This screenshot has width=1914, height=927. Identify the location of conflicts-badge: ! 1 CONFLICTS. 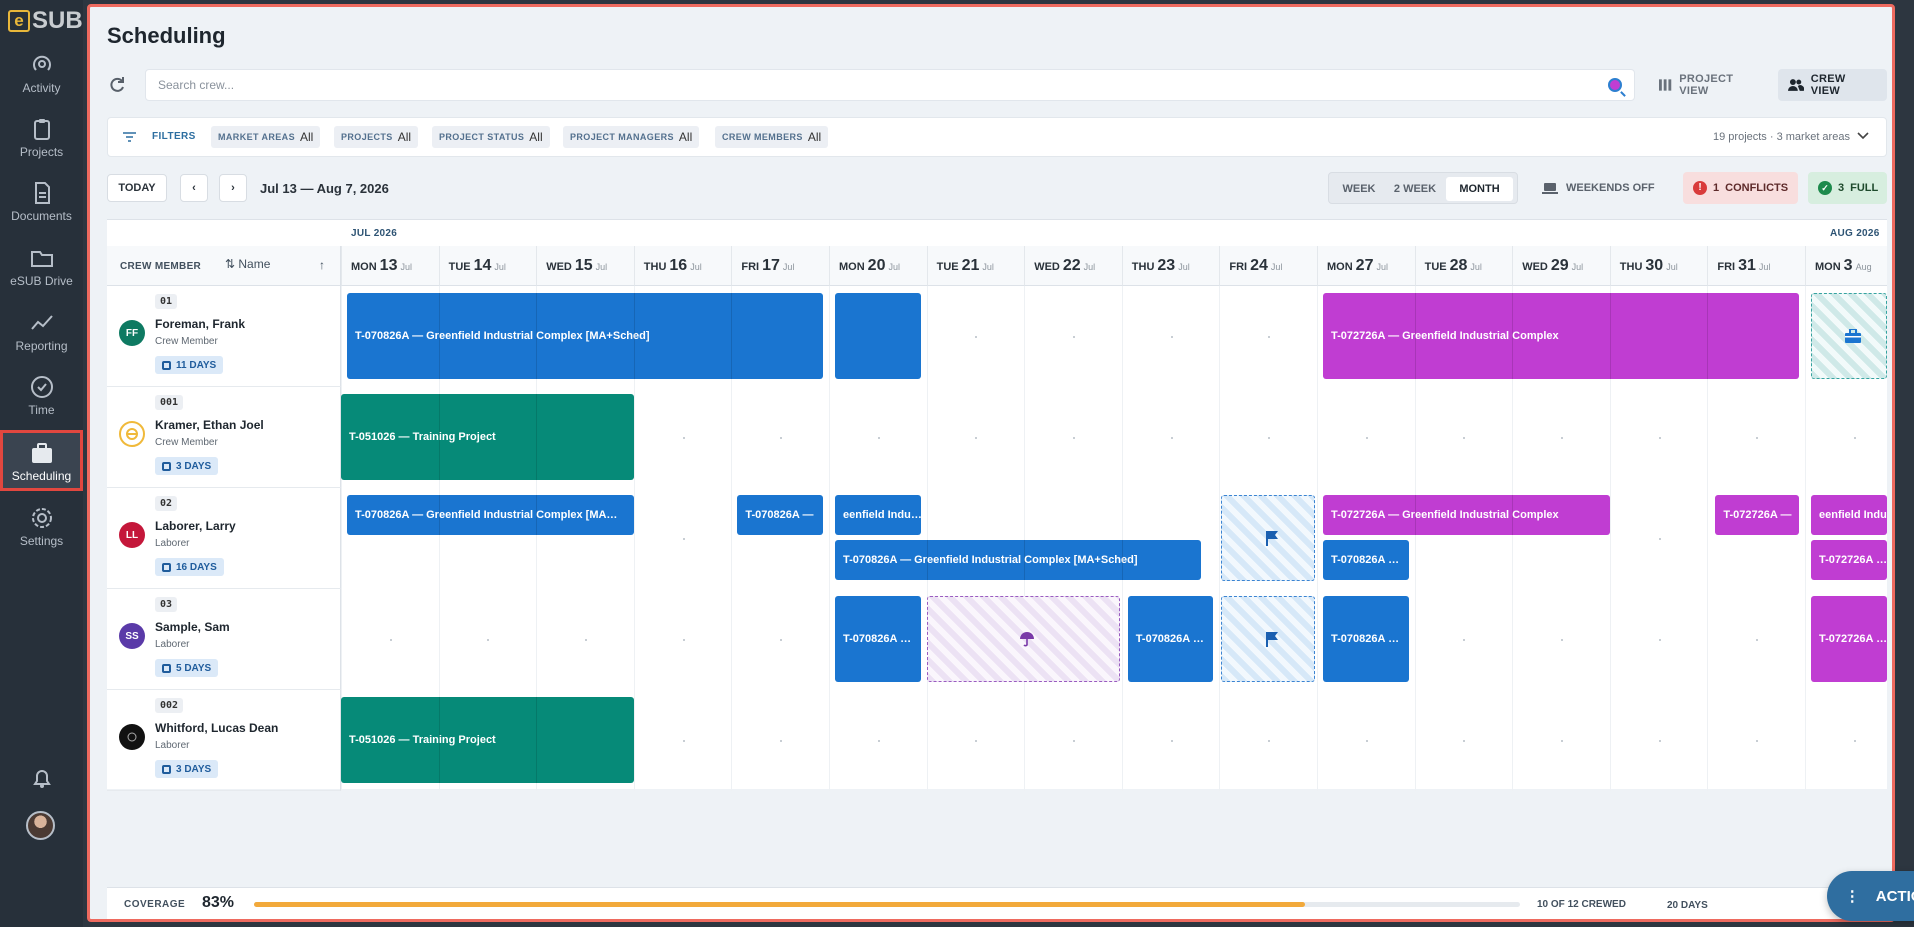
(1740, 188).